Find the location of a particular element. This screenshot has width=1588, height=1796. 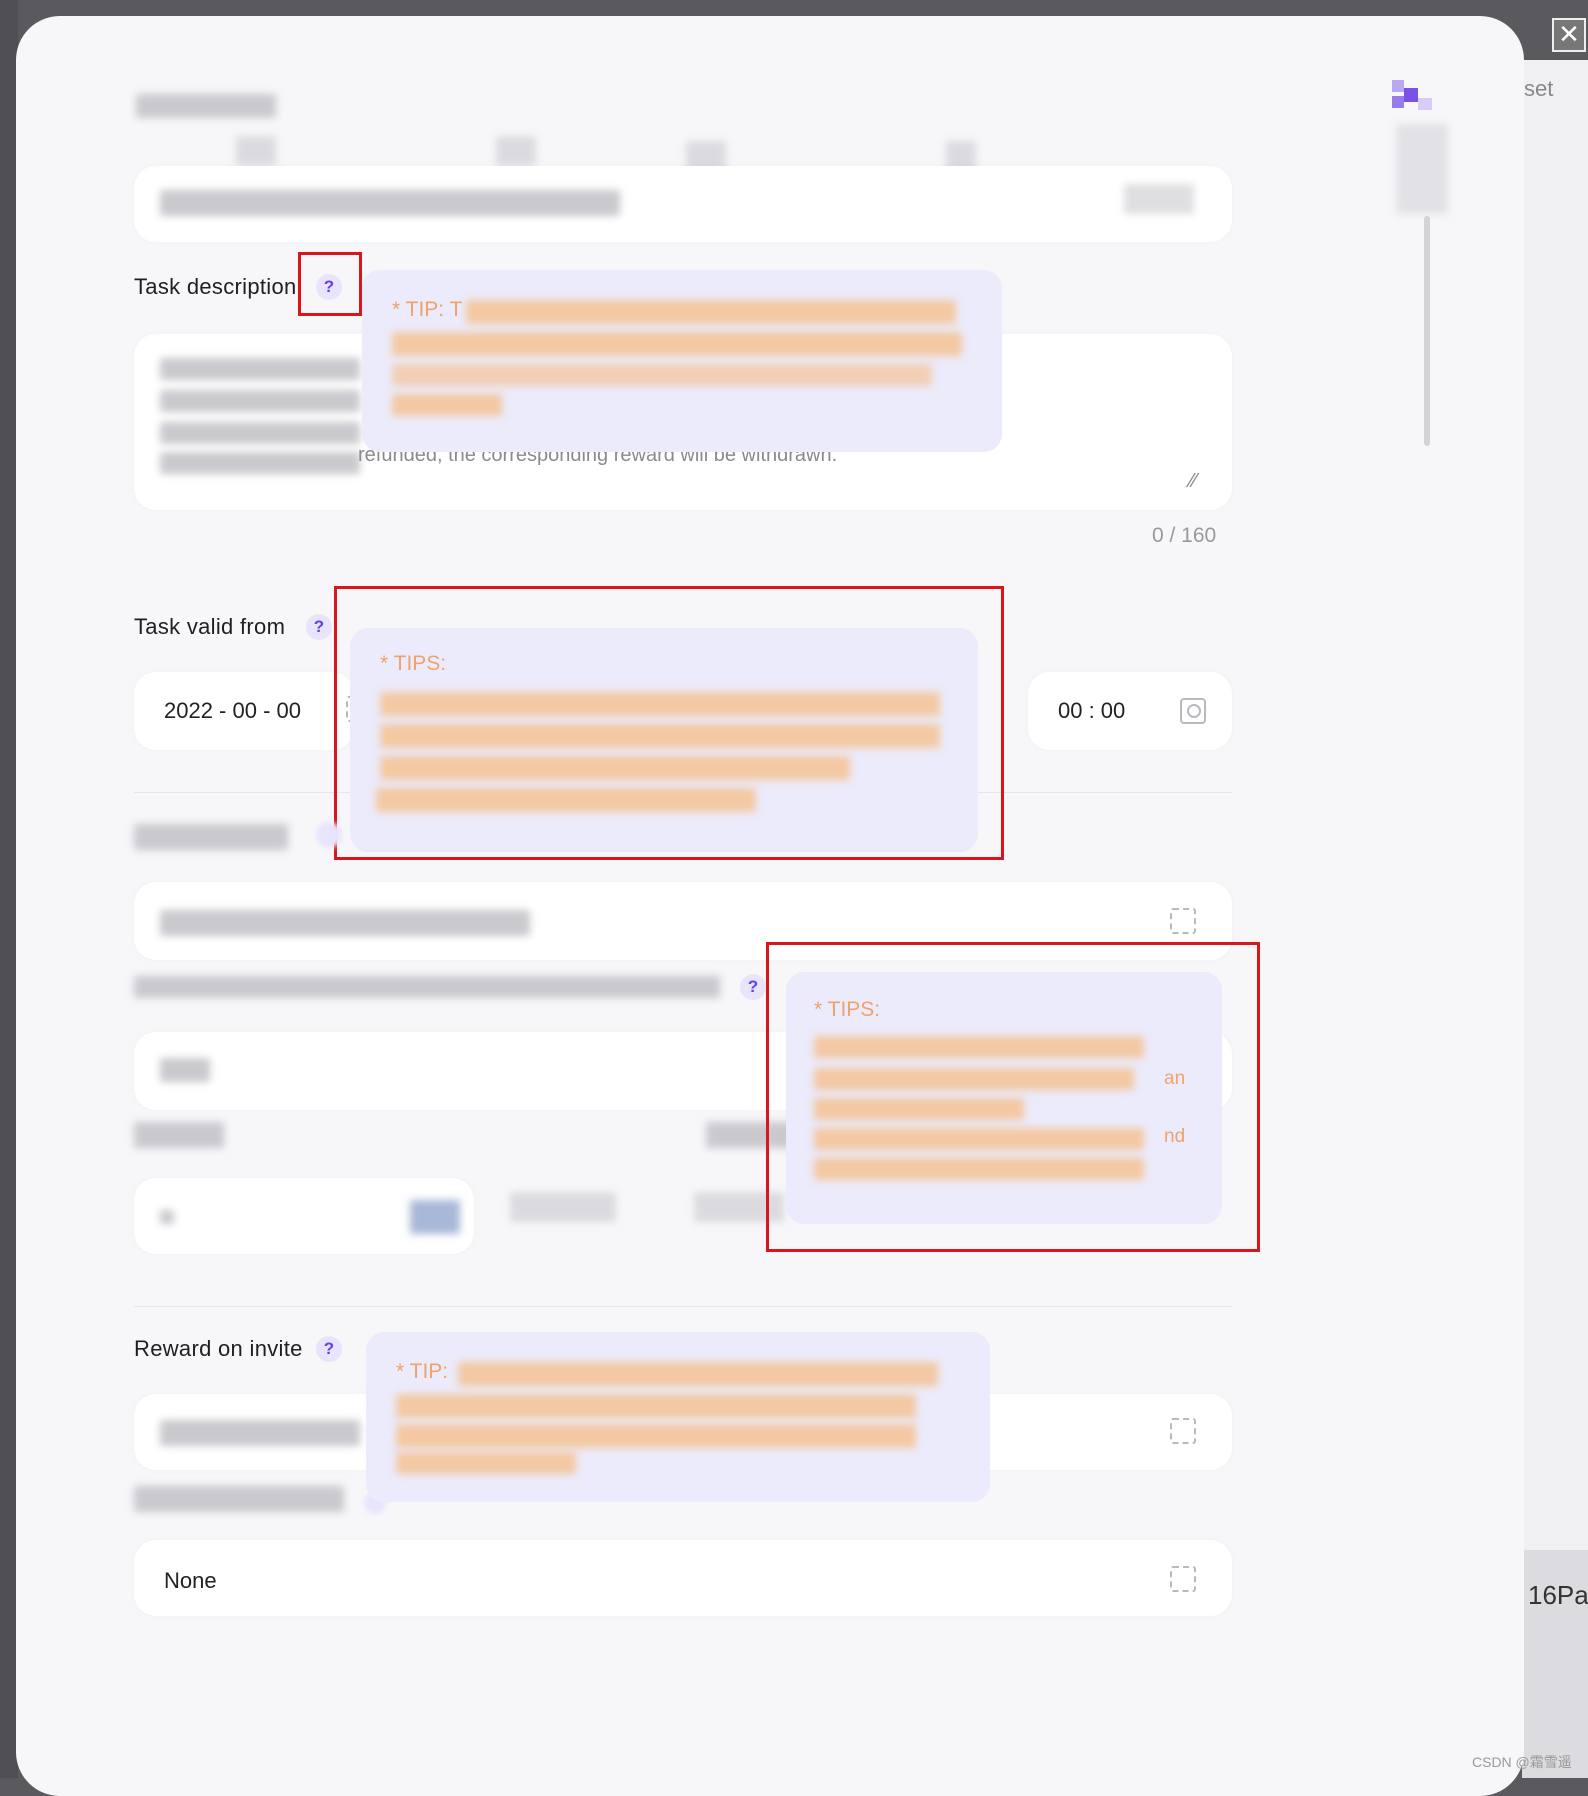

brand-logo-icon is located at coordinates (1414, 99).